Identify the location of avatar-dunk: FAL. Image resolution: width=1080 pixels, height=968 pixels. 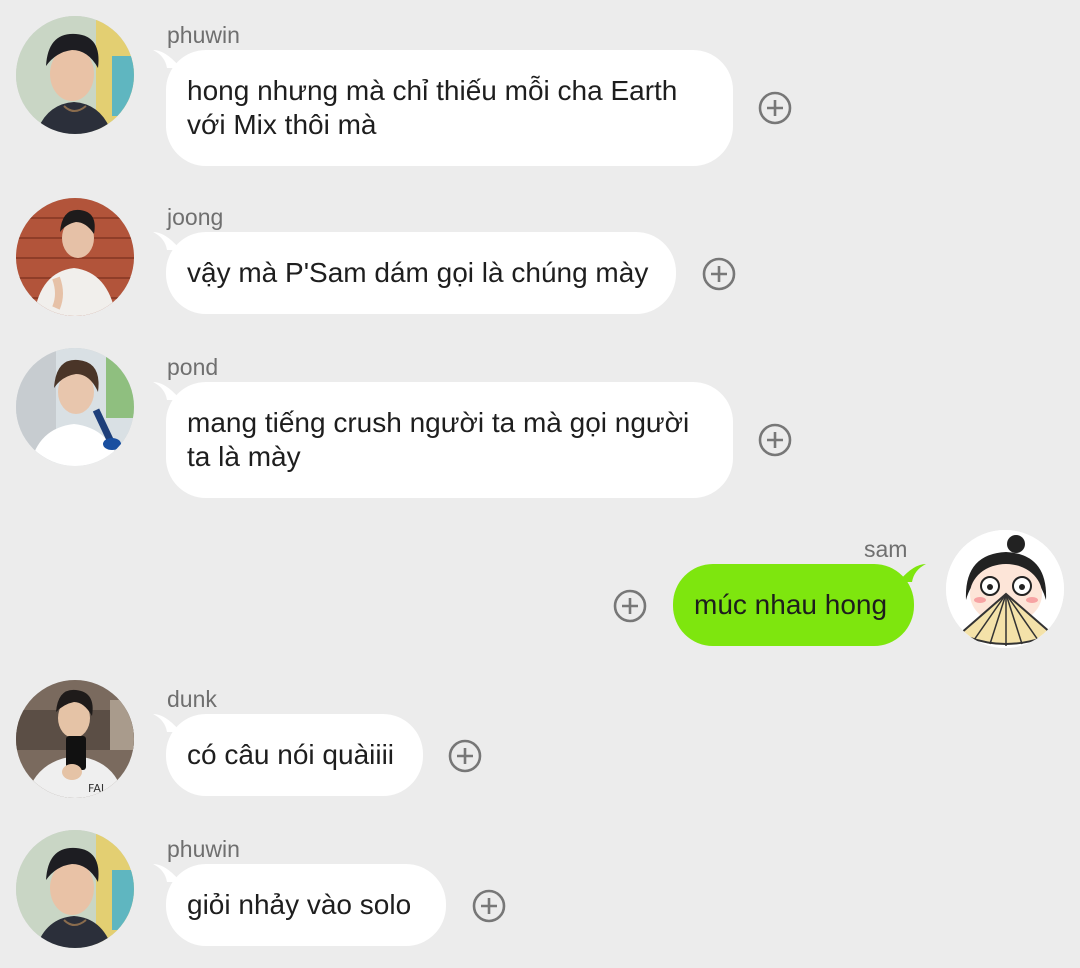
(75, 739).